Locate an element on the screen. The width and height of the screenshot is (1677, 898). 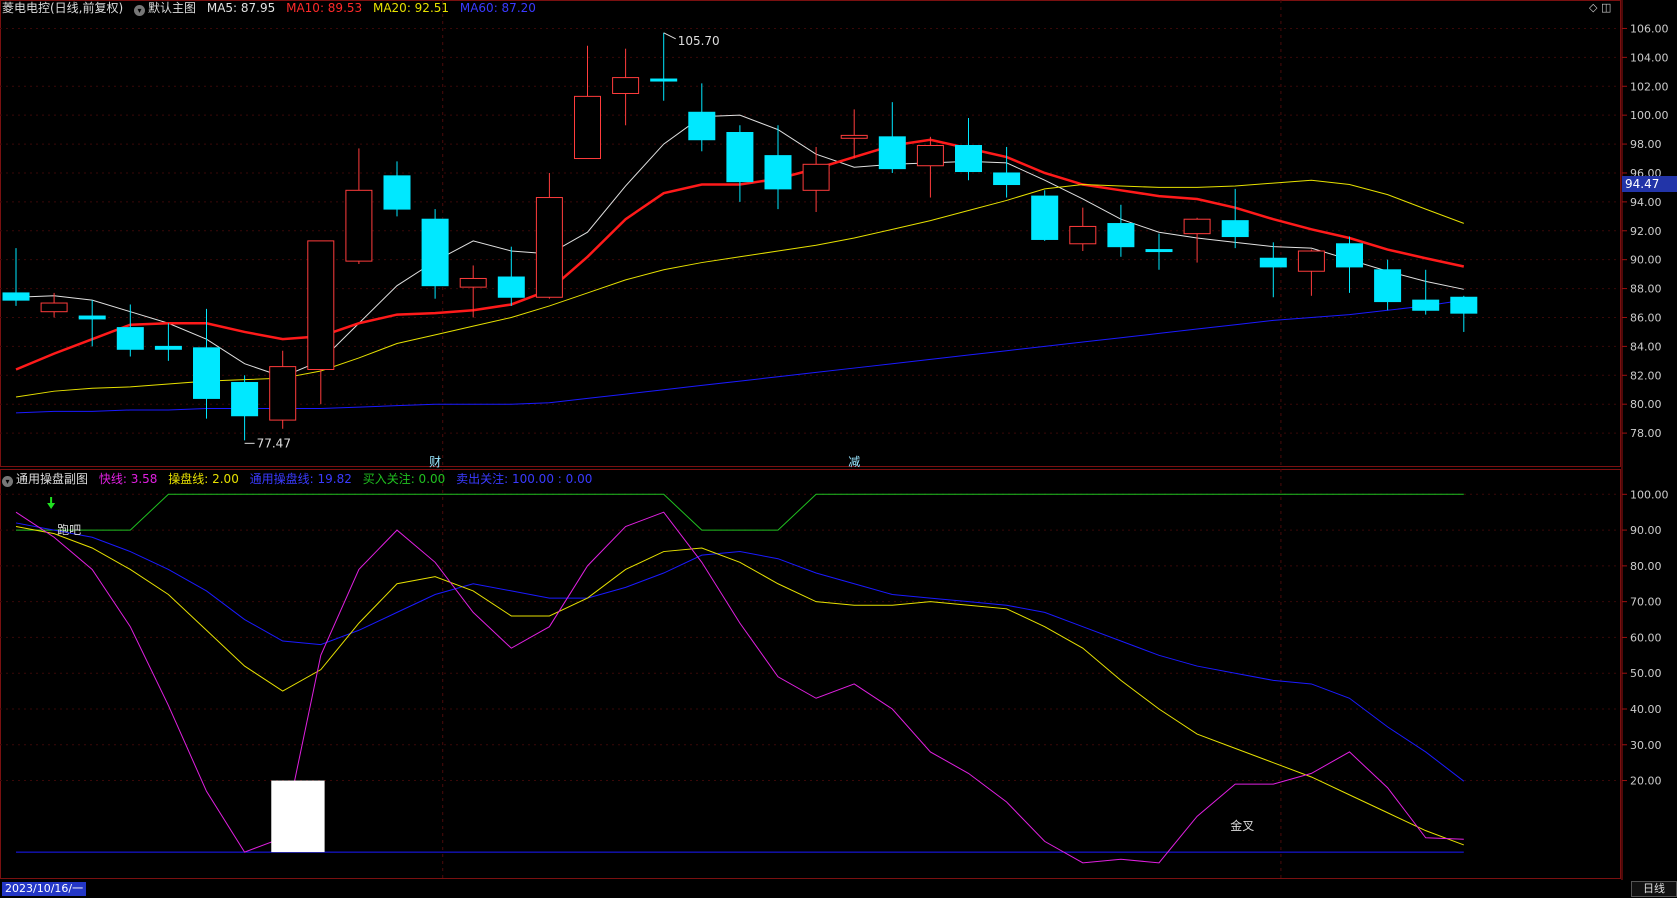
buy-attention-value: 买入关注: 0.00 is located at coordinates (404, 479).